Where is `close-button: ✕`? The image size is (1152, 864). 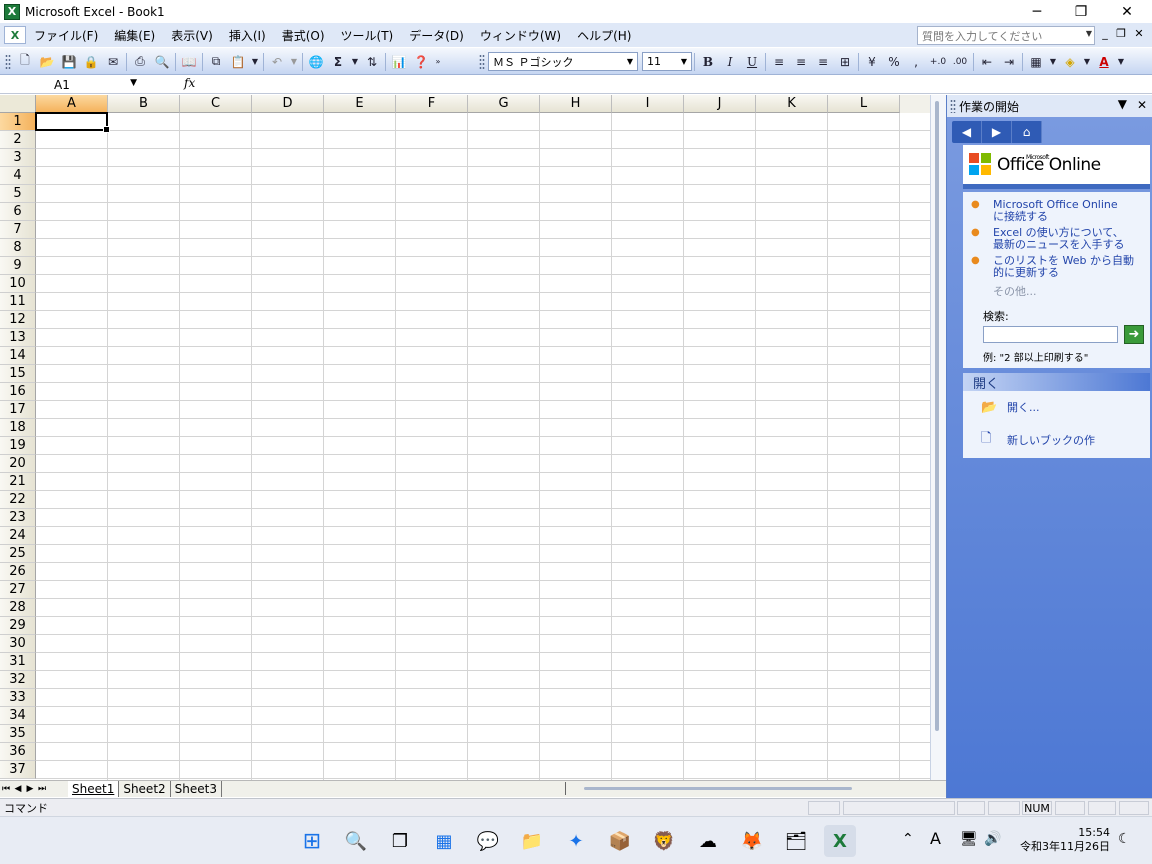 close-button: ✕ is located at coordinates (1127, 11).